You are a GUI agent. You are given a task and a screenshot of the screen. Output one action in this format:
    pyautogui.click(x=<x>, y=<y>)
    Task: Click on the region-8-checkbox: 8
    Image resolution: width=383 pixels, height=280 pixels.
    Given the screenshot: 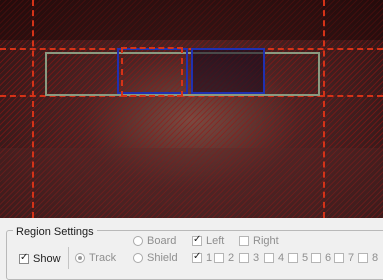 What is the action you would take?
    pyautogui.click(x=368, y=258)
    